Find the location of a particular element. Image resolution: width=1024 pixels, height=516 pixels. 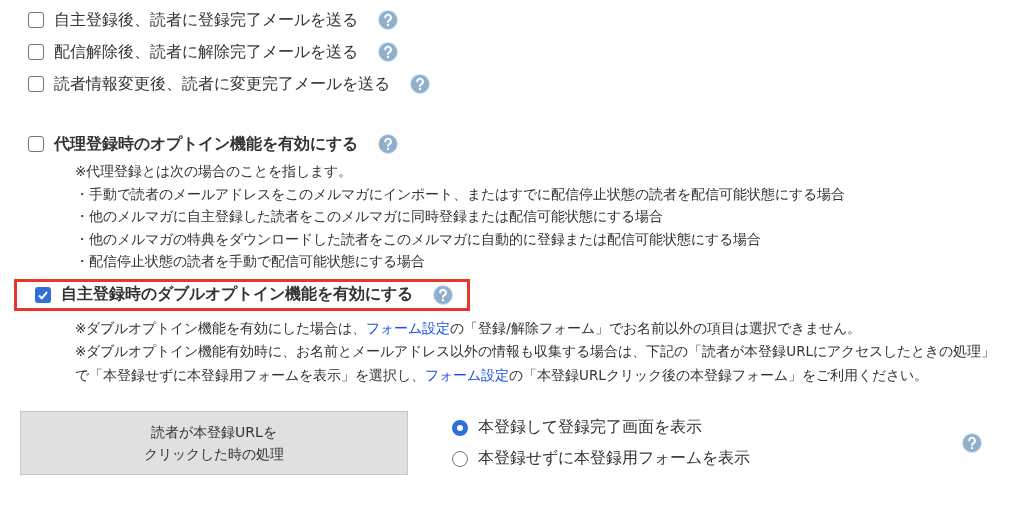

option-label: 本登録せずに本登録用フォームを表示 is located at coordinates (614, 459).